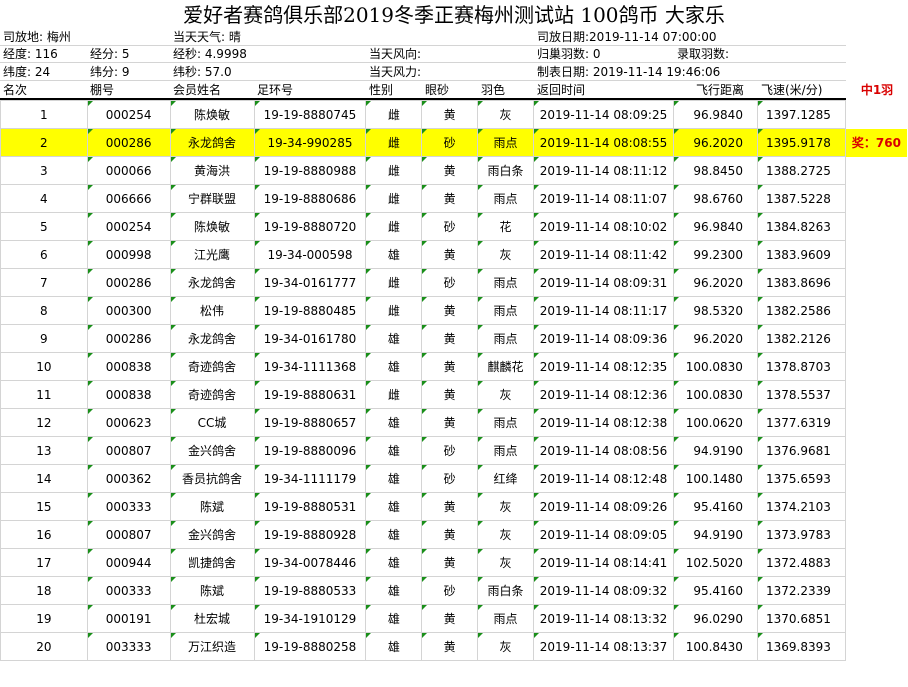 This screenshot has width=908, height=687. What do you see at coordinates (310, 198) in the screenshot?
I see `ring-number-cell: 19-19-8880686` at bounding box center [310, 198].